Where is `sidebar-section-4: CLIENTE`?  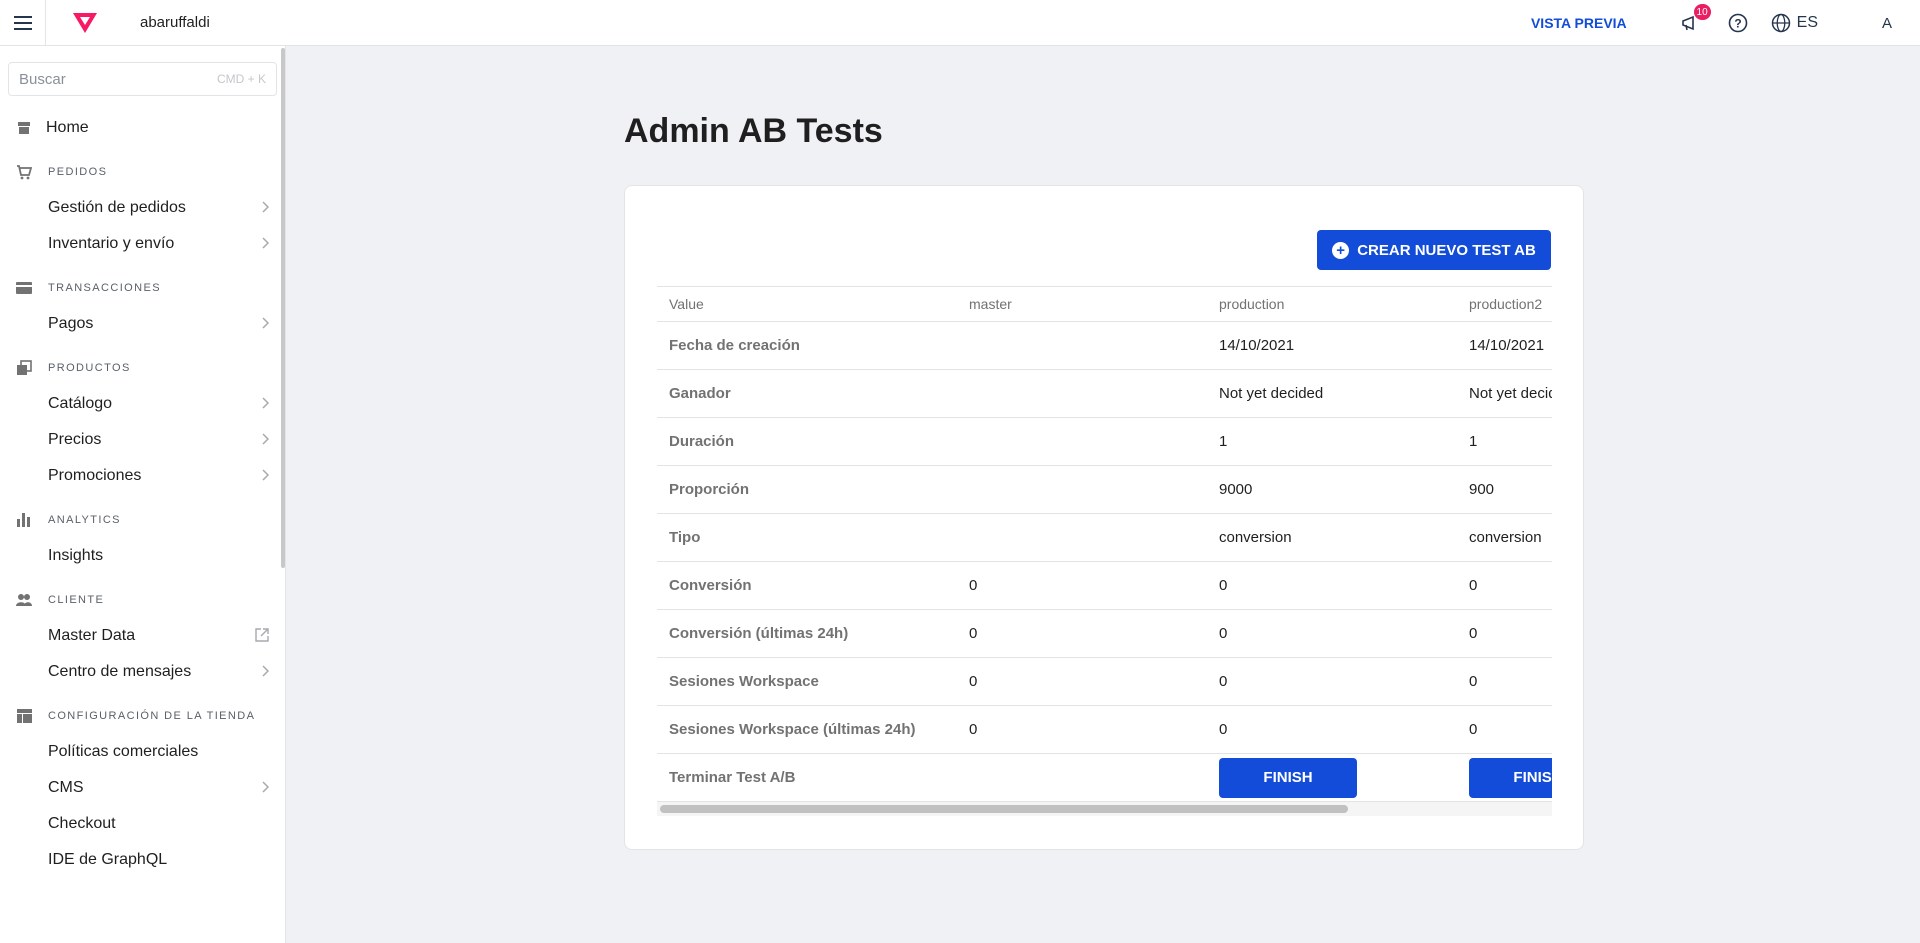
sidebar-section-4: CLIENTE is located at coordinates (142, 600).